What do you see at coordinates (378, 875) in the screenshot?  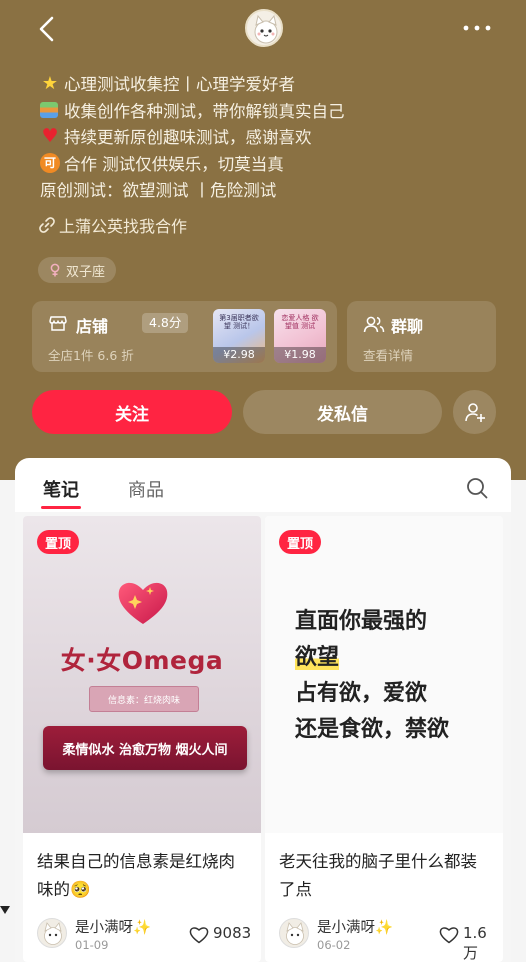 I see `note-title: 老天往我的脑子里什么都装了点` at bounding box center [378, 875].